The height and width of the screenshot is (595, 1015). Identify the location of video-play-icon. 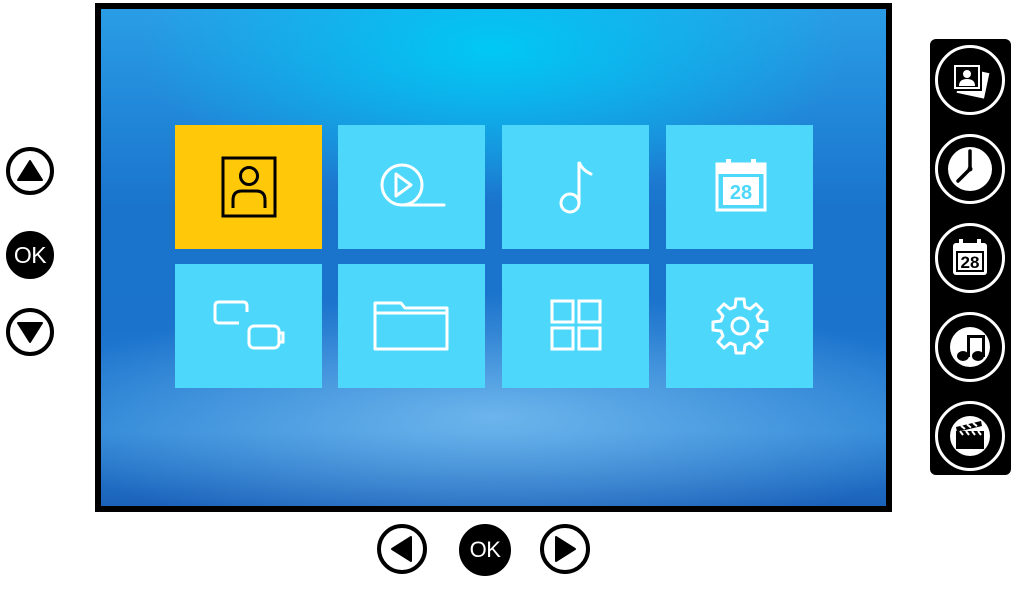
(412, 185).